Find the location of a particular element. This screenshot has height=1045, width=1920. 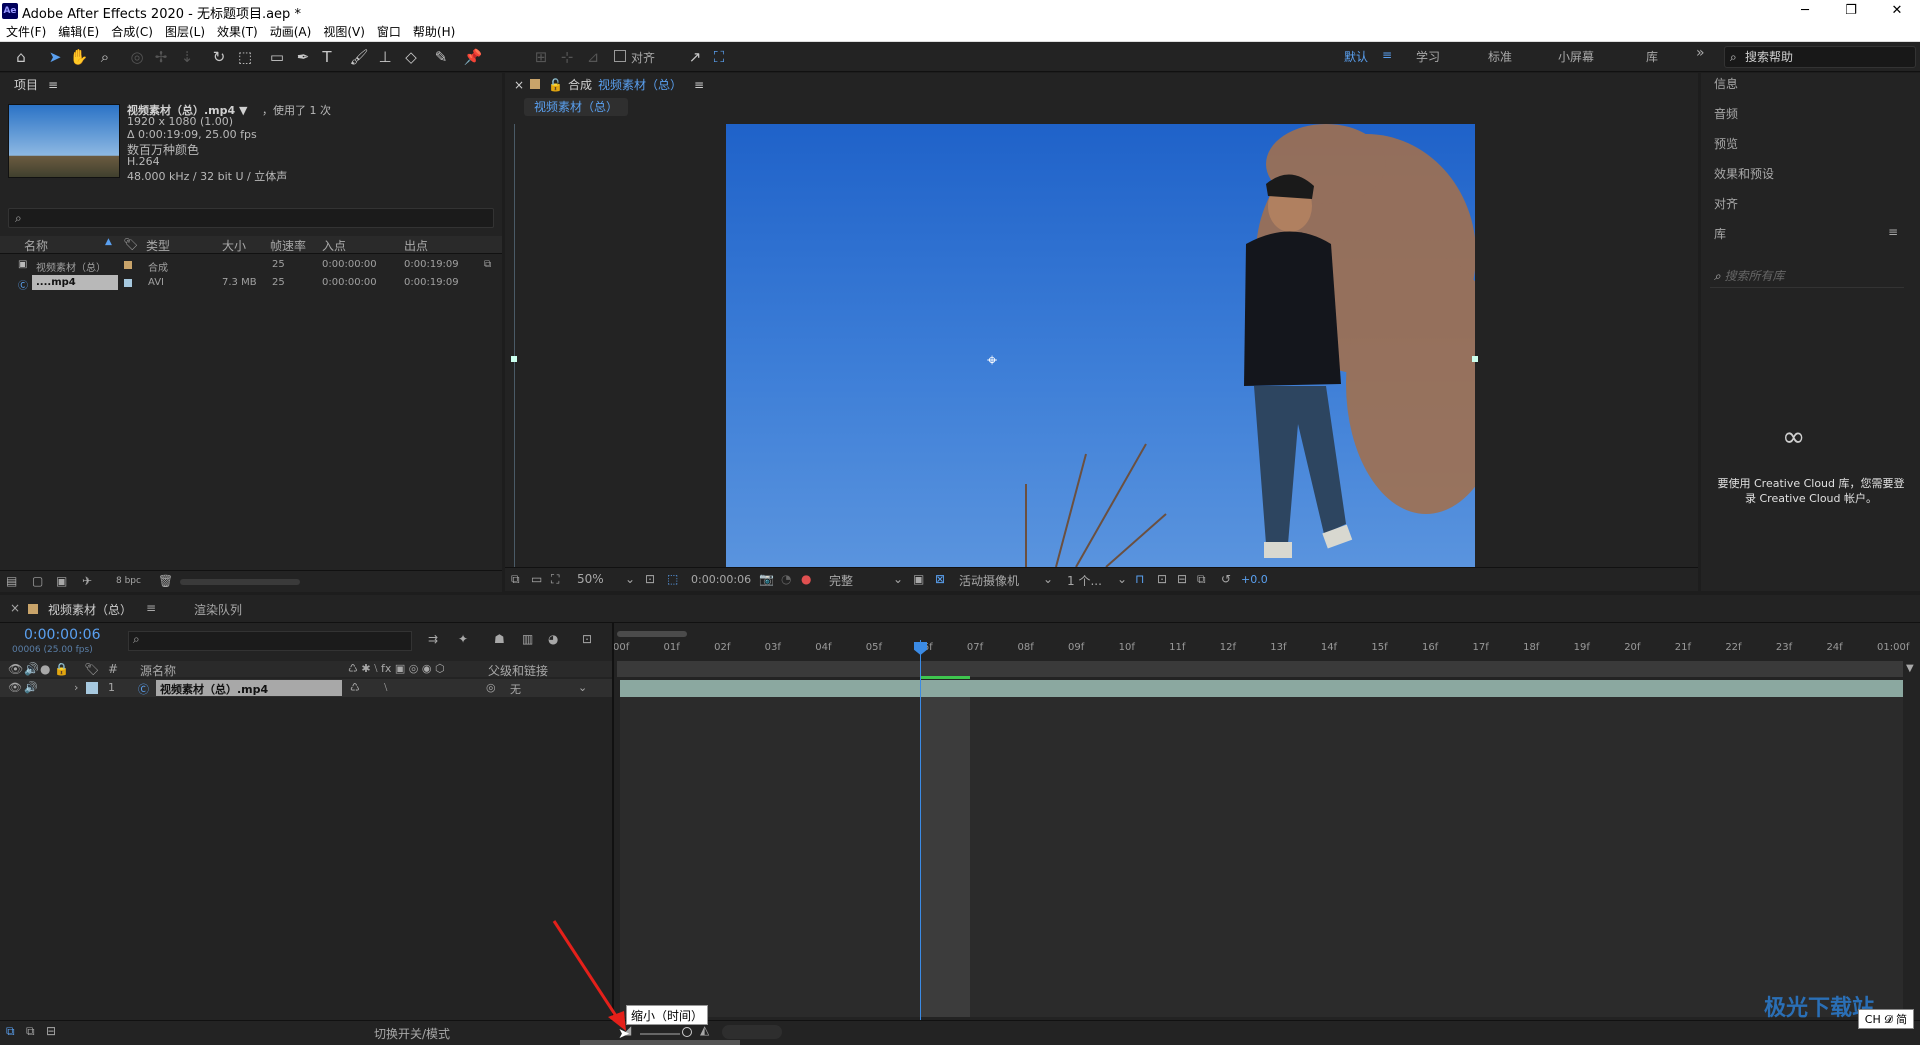

toggle-pixel-icon: ⊓ is located at coordinates (1139, 579).